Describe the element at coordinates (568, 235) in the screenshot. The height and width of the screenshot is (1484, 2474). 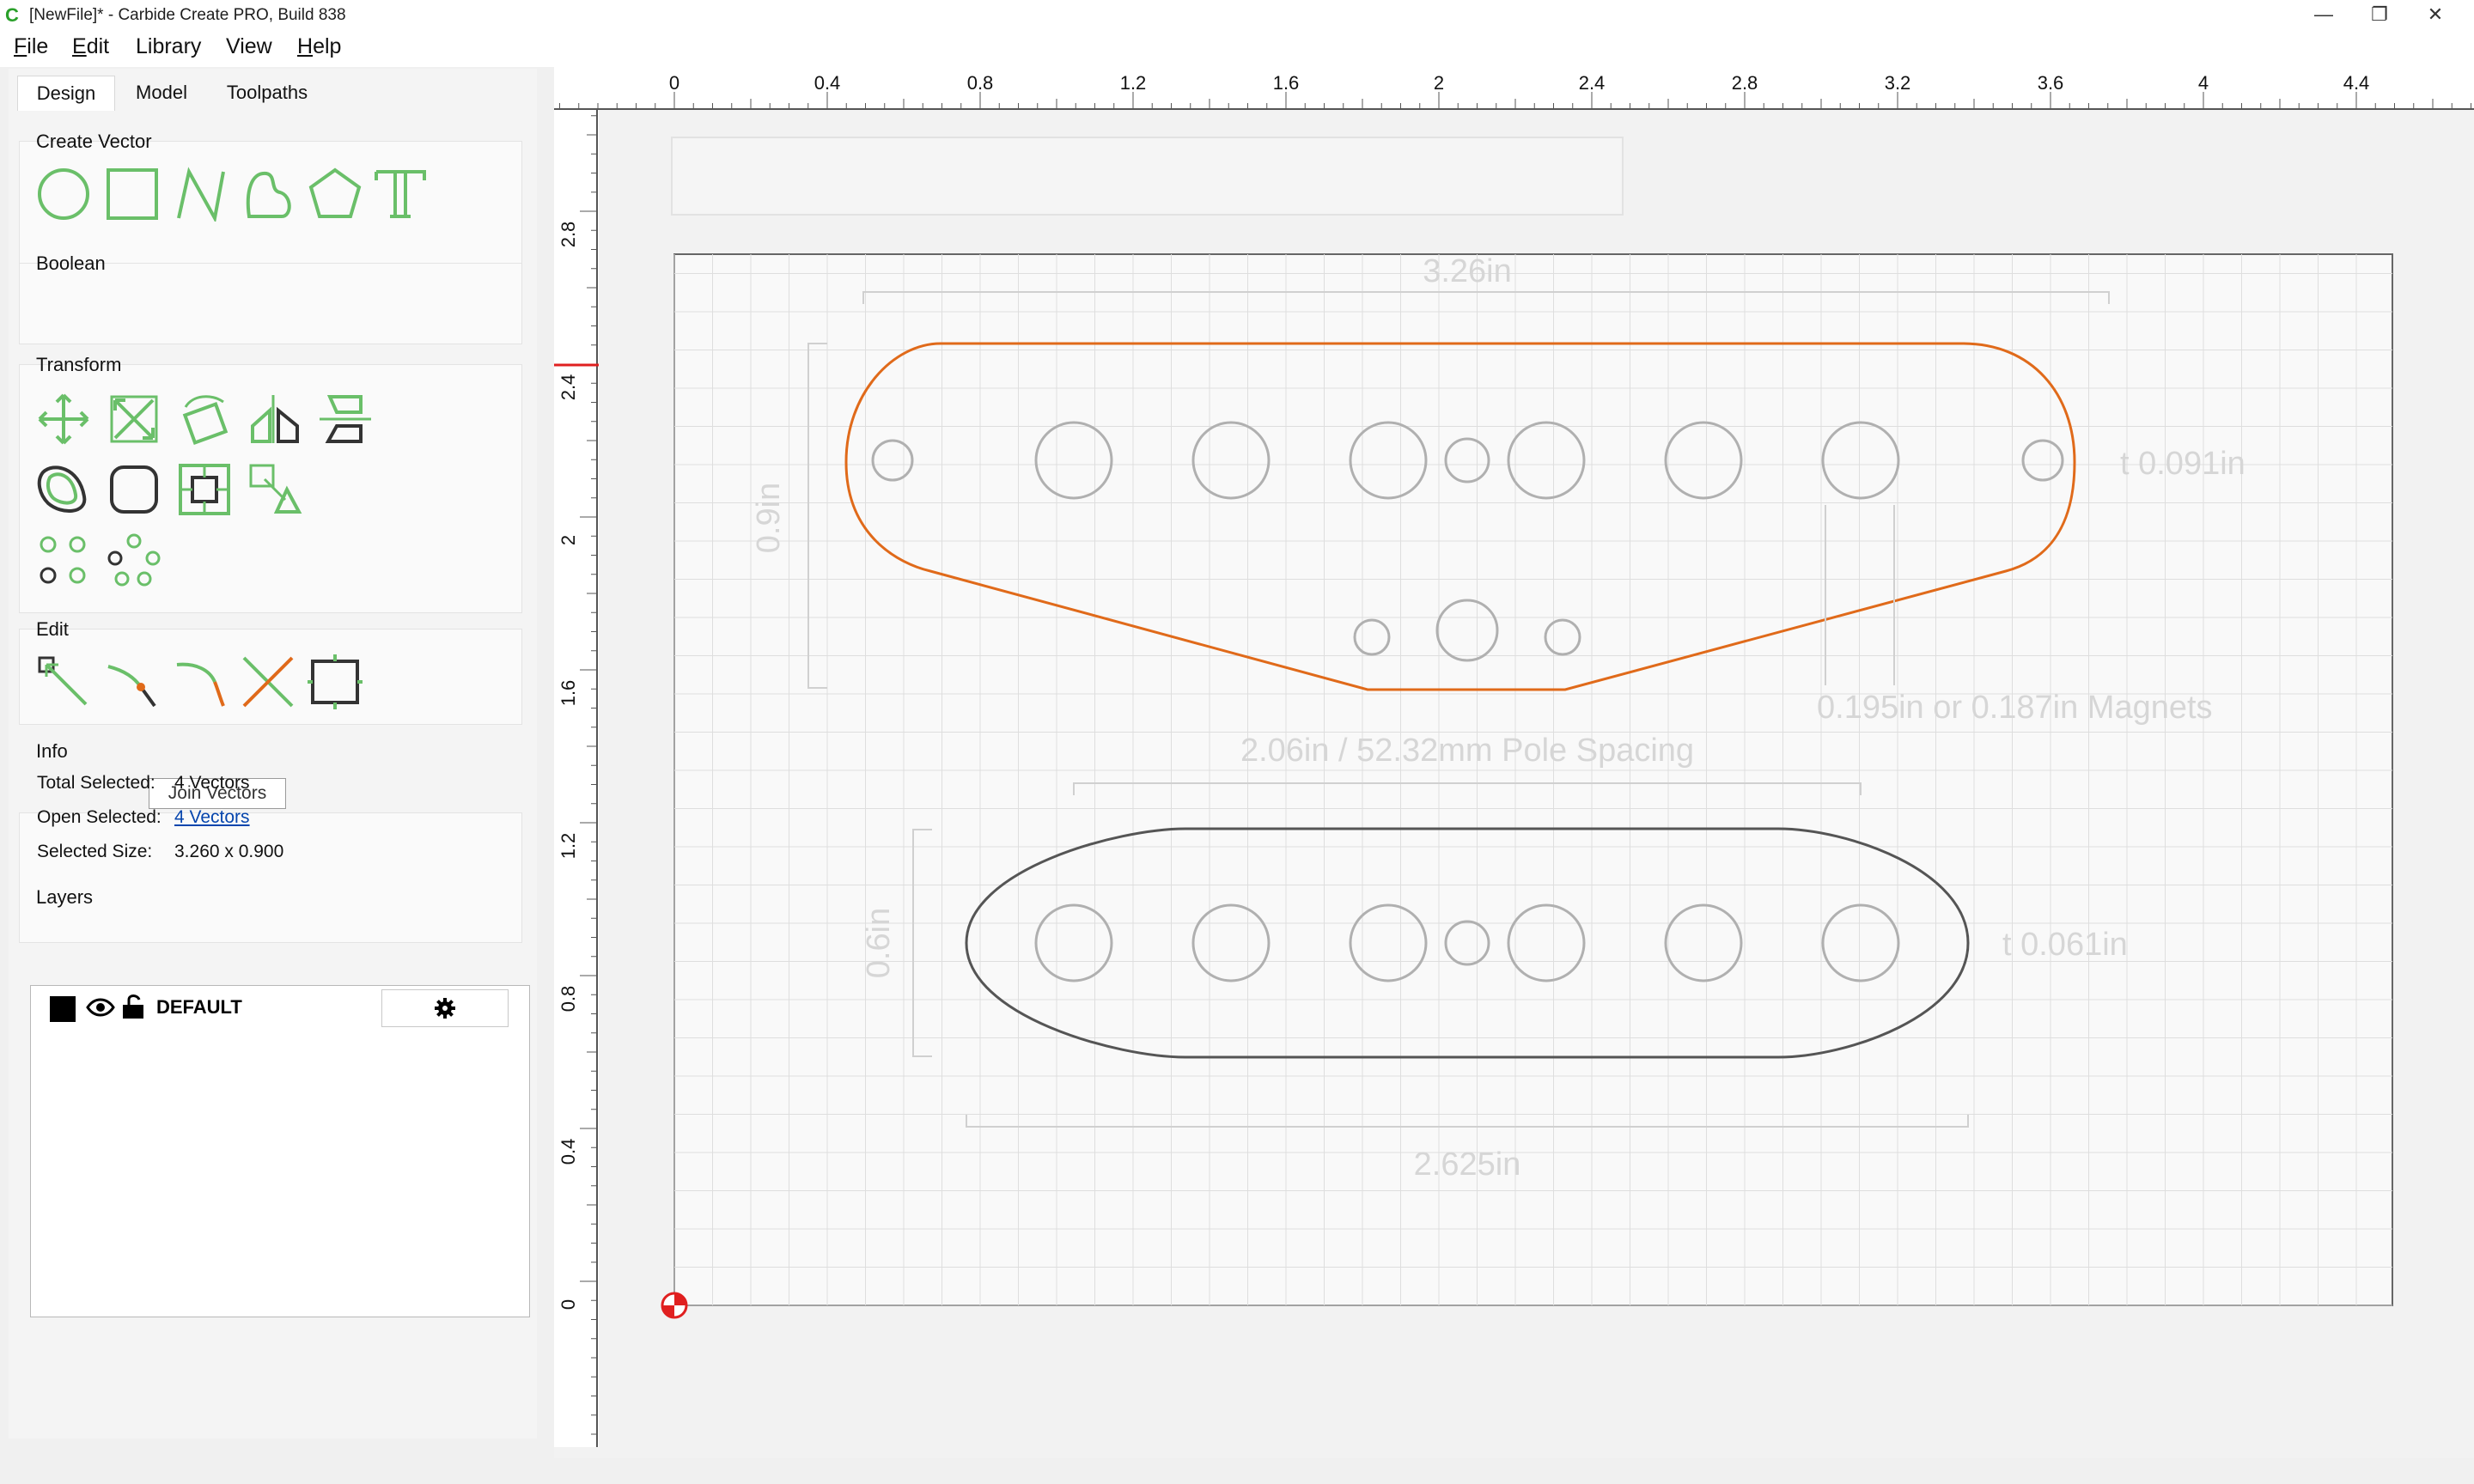
I see `ruler-left-label: 2.8` at that location.